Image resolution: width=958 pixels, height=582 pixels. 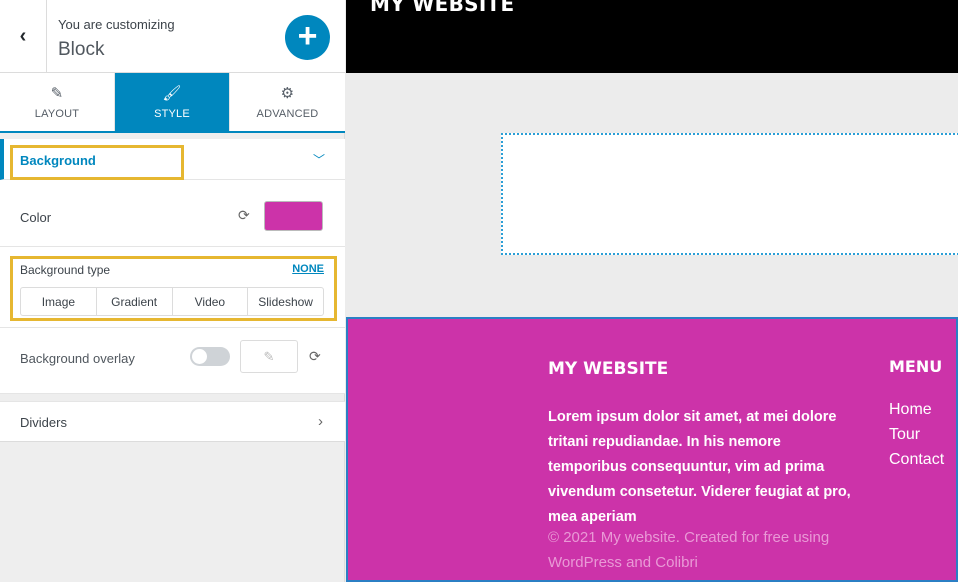 What do you see at coordinates (57, 114) in the screenshot?
I see `tab-layout-label: LAYOUT` at bounding box center [57, 114].